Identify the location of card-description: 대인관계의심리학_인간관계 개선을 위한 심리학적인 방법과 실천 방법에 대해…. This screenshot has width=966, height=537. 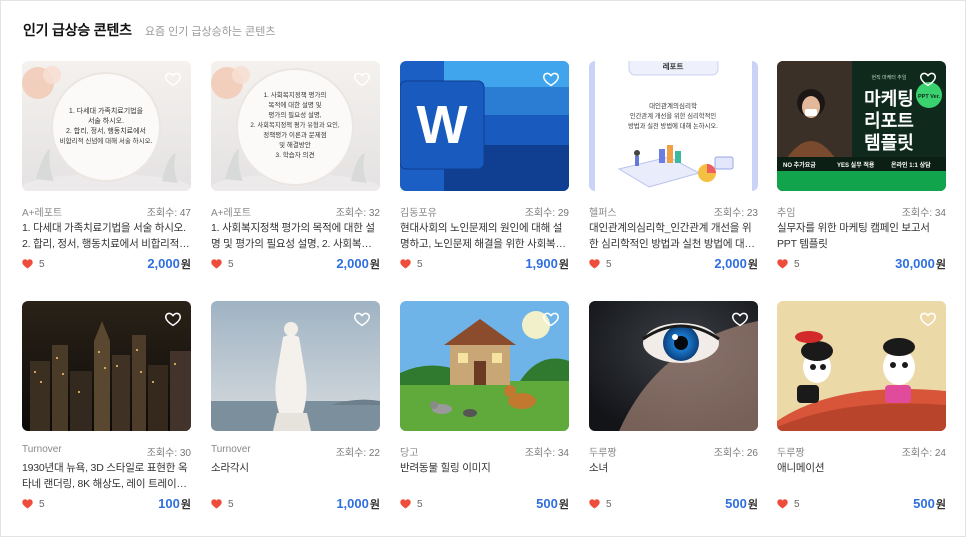
(673, 236).